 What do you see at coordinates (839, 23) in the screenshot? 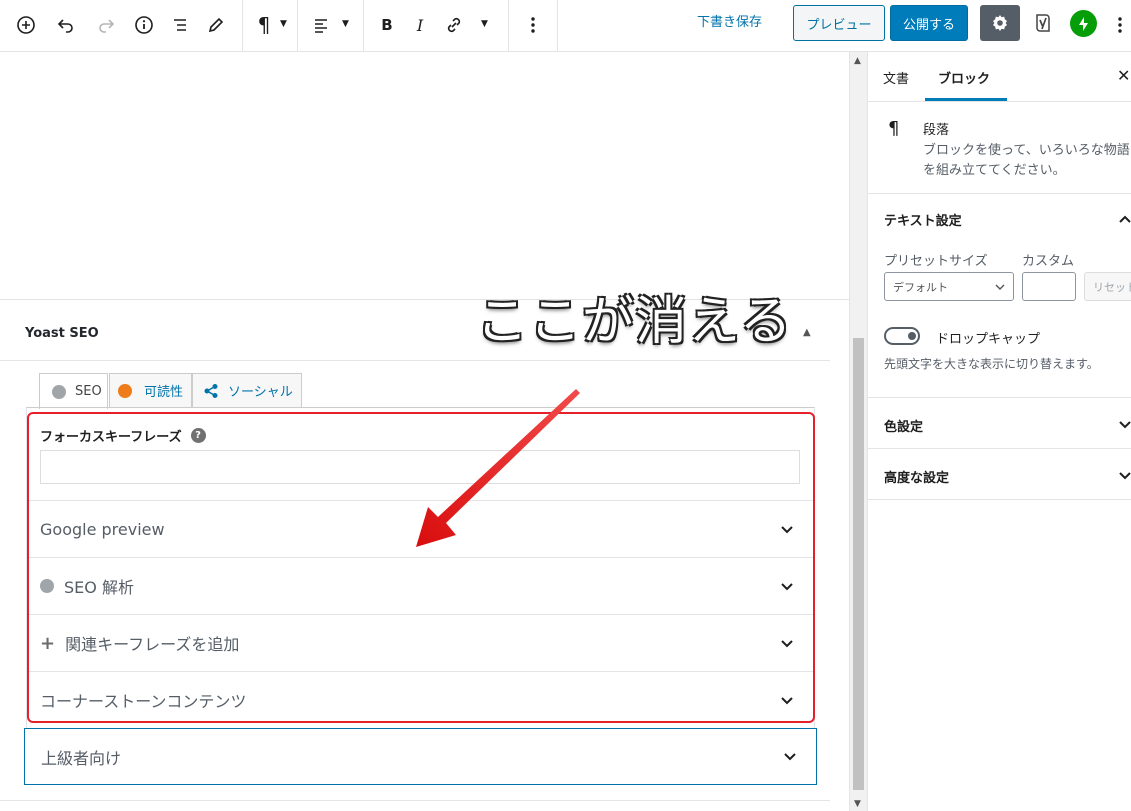
I see `preview-button: プレビュー` at bounding box center [839, 23].